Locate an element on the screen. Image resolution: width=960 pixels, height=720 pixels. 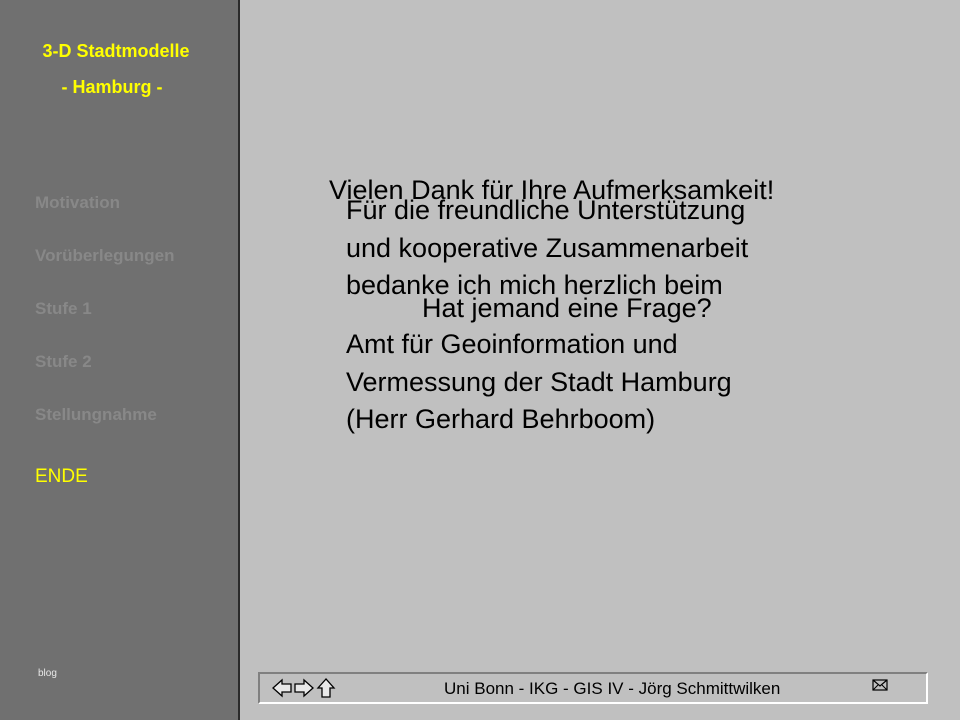
sidebar-item-motivation: Motivation is located at coordinates (77, 203).